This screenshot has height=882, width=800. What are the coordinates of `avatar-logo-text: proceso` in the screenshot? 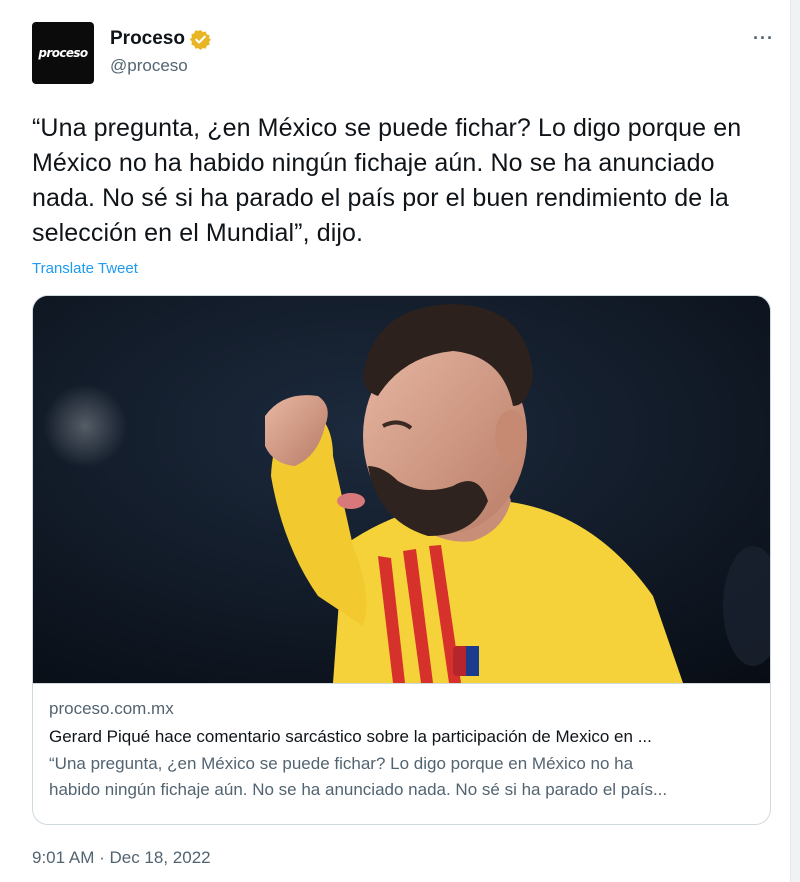 It's located at (63, 53).